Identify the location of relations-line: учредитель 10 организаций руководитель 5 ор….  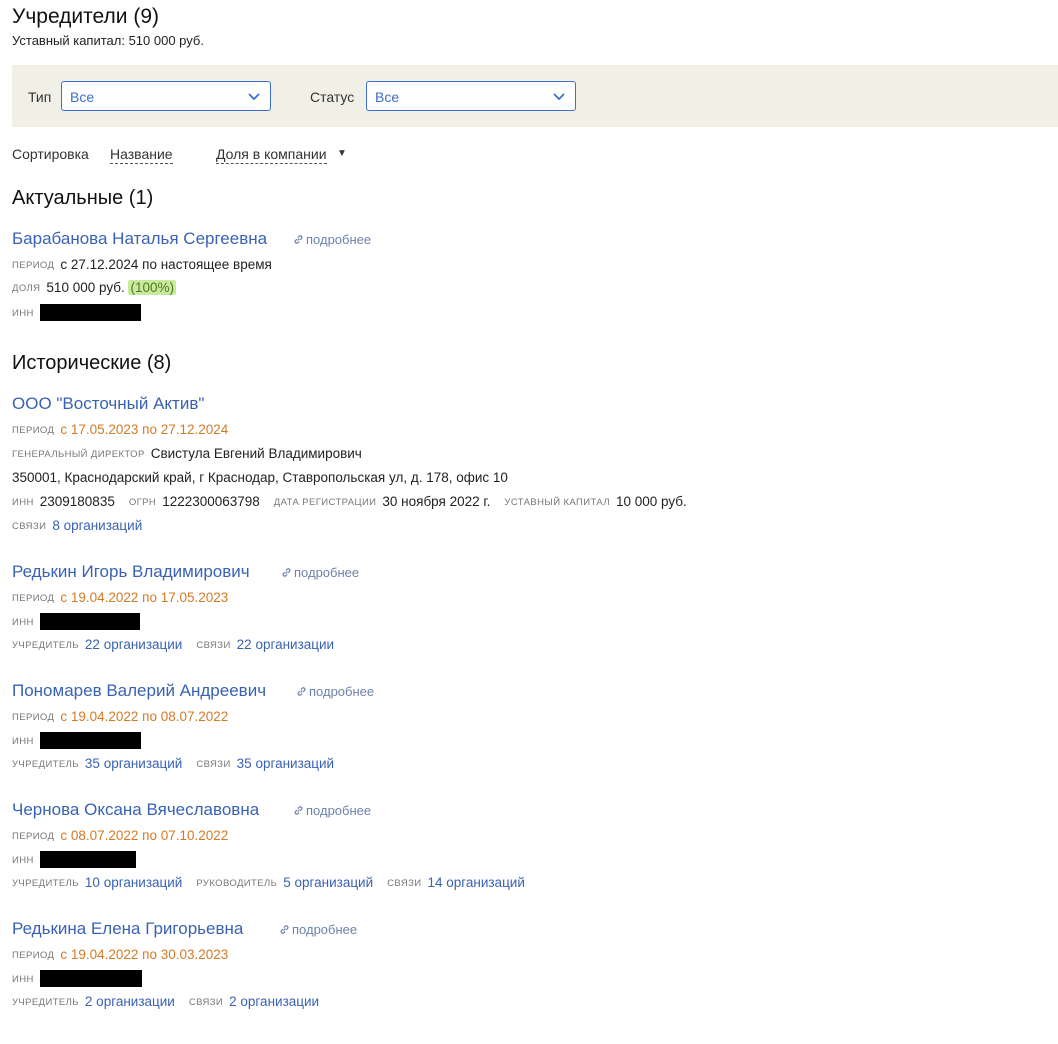
(268, 882).